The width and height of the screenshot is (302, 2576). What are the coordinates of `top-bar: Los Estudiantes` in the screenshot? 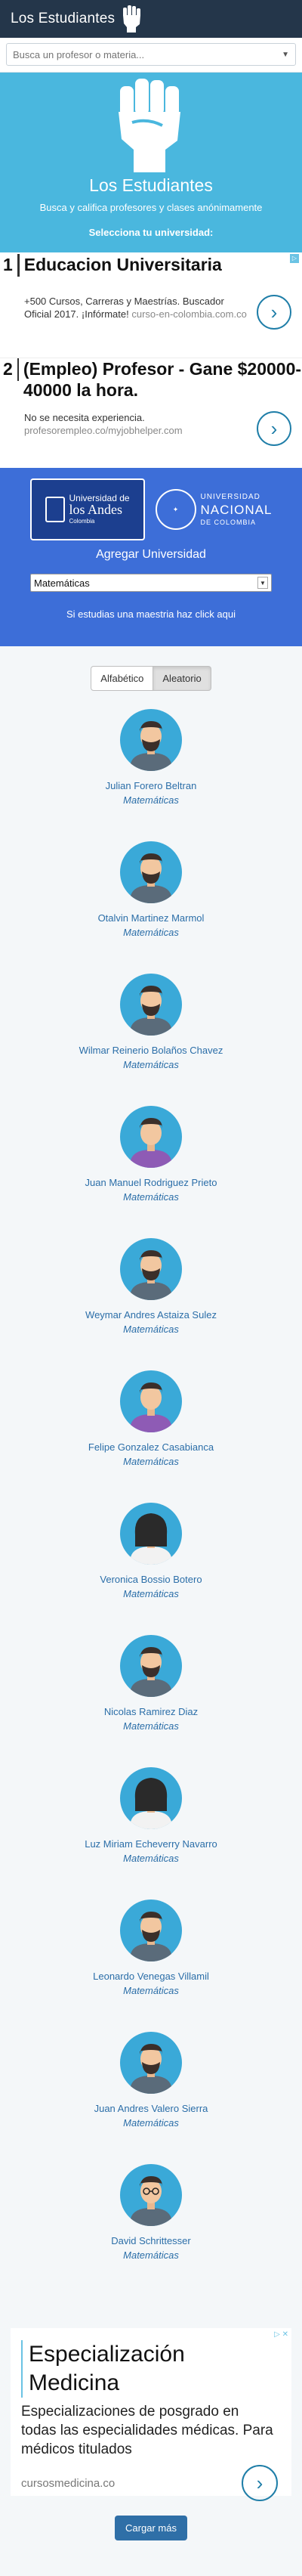 It's located at (151, 19).